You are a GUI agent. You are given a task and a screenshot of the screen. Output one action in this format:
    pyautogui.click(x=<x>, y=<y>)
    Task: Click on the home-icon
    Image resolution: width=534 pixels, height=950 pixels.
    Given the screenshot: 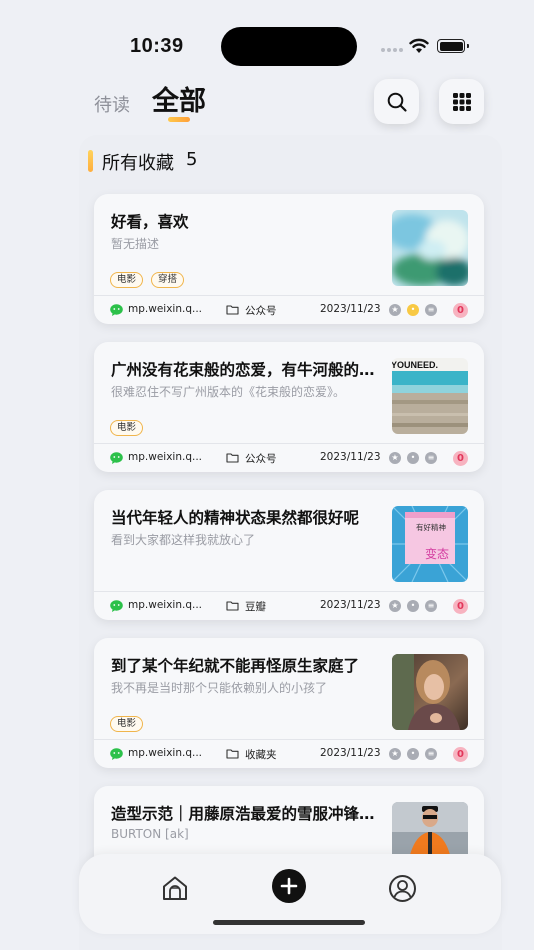 What is the action you would take?
    pyautogui.click(x=175, y=888)
    